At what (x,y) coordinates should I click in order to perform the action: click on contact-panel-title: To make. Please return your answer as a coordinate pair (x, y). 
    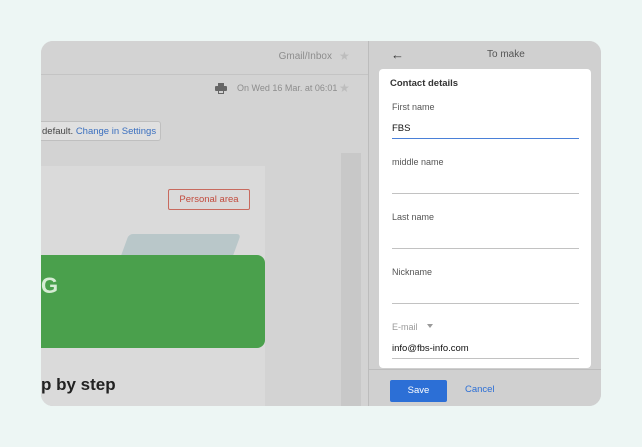
    Looking at the image, I should click on (506, 54).